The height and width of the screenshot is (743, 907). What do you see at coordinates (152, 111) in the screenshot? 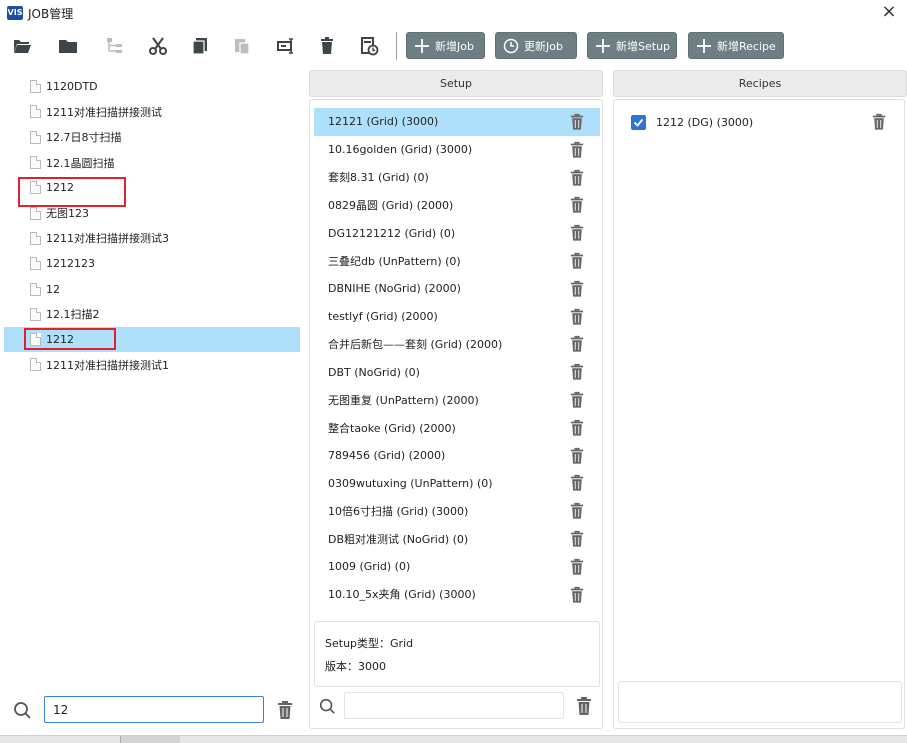
I see `tree-item: 1211对准扫描拼接测试` at bounding box center [152, 111].